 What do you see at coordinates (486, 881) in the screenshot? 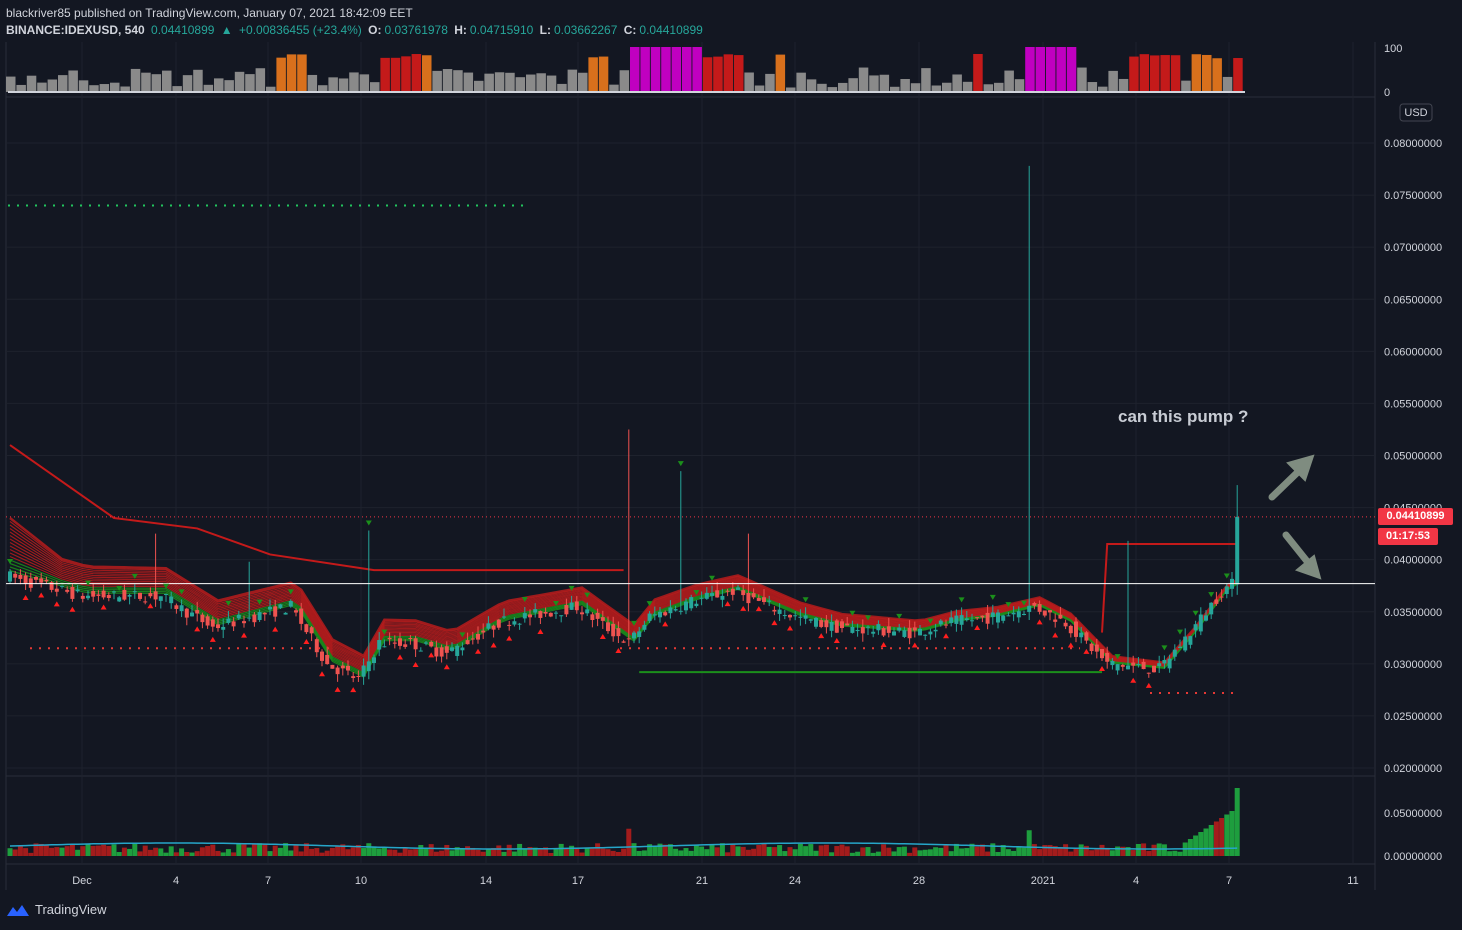
I see `time-tick-4: 14` at bounding box center [486, 881].